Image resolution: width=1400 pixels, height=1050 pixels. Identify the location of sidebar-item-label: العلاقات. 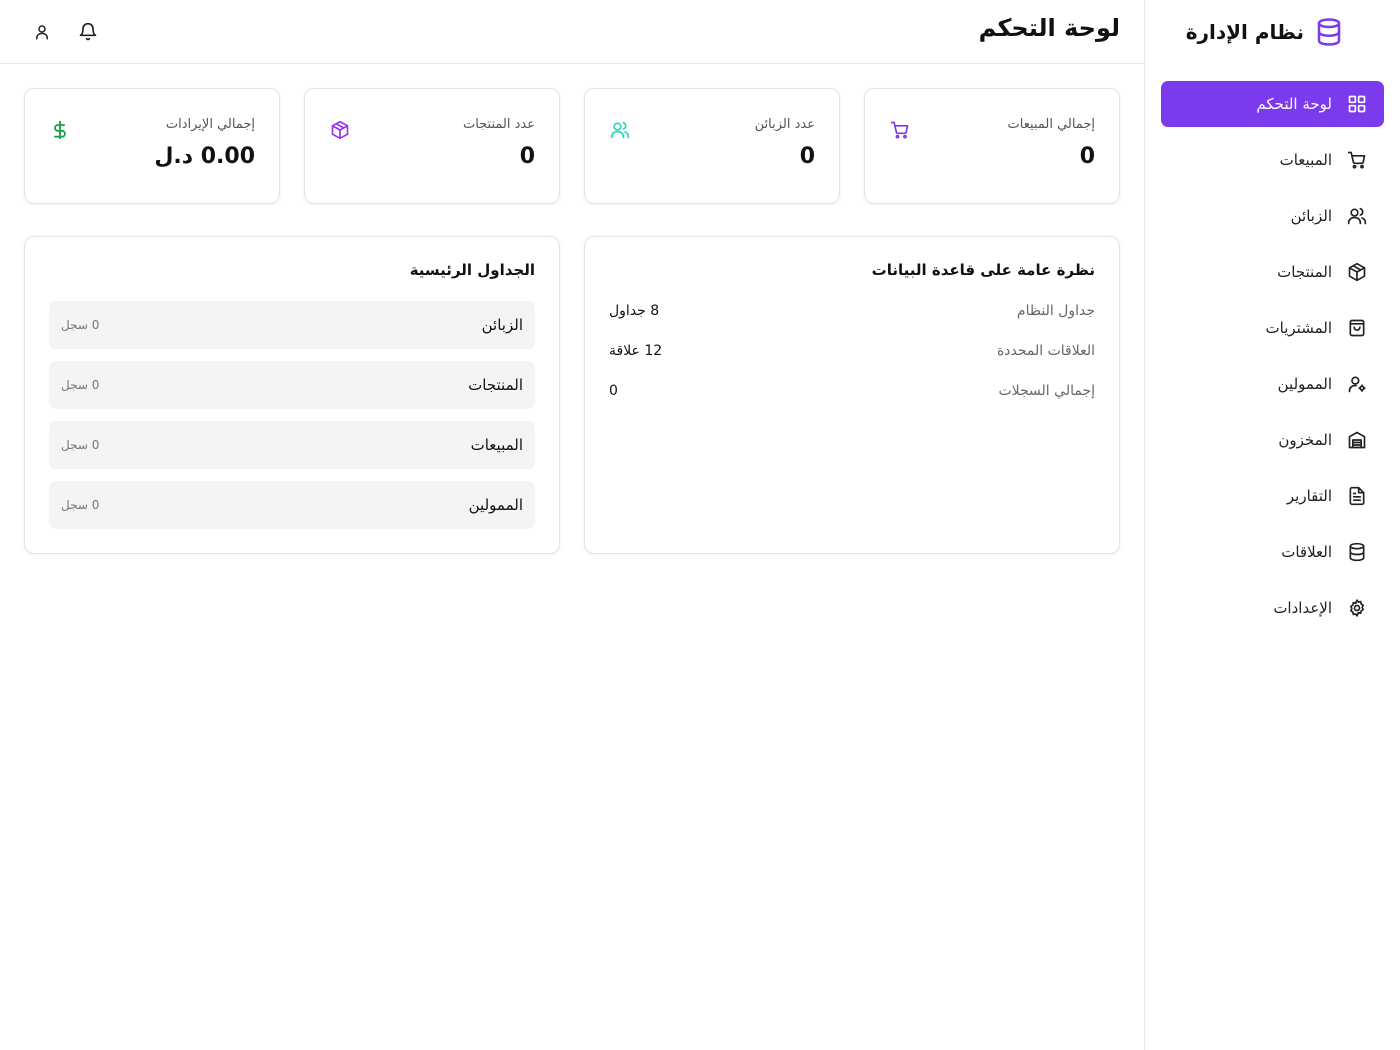
(1306, 552).